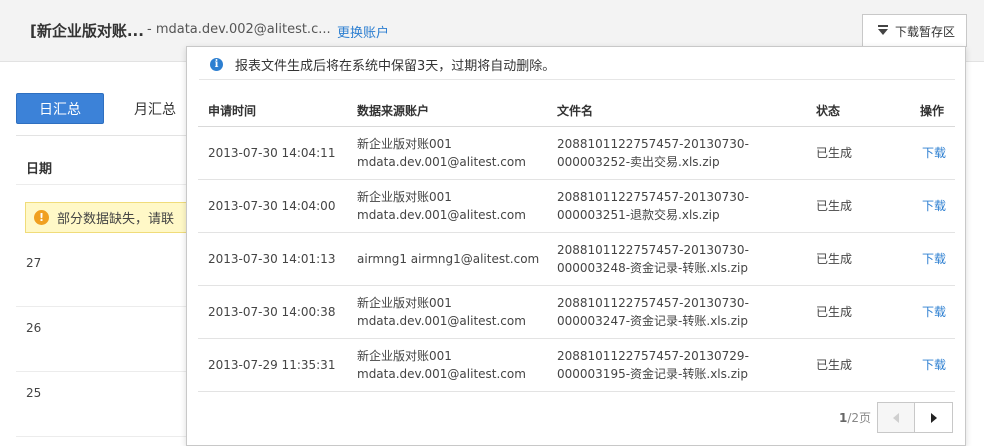 The image size is (984, 446). What do you see at coordinates (393, 111) in the screenshot?
I see `column-header-source-account: 数据来源账户` at bounding box center [393, 111].